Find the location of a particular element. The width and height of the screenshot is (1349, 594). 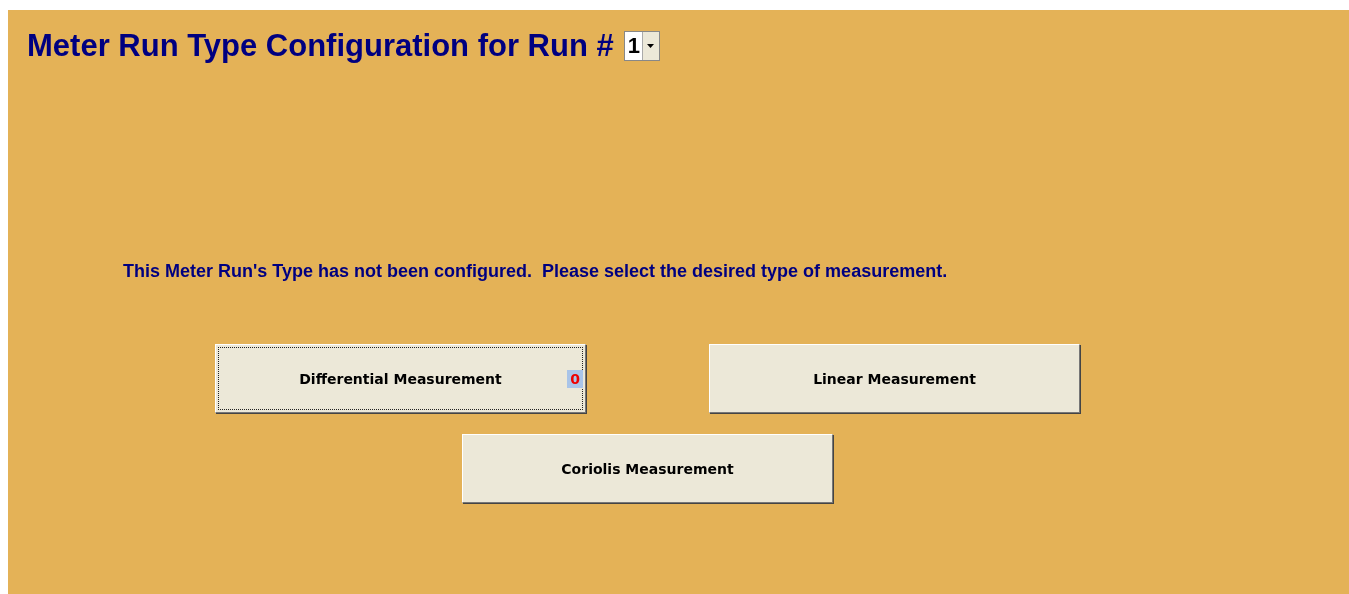

measurement-button: Linear Measurement is located at coordinates (894, 378).